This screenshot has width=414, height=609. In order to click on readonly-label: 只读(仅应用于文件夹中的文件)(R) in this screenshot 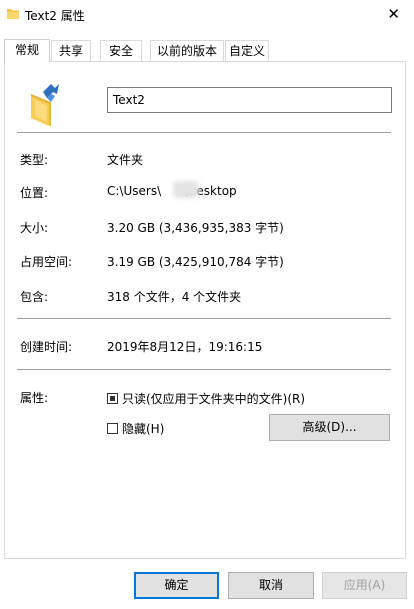, I will do `click(214, 398)`.